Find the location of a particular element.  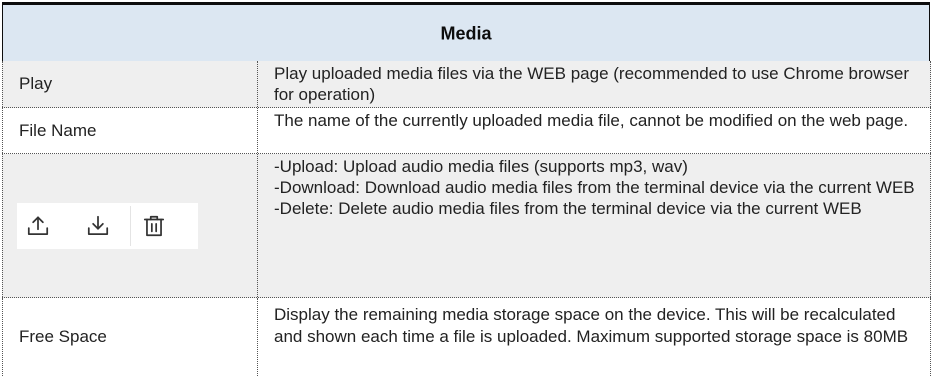

field-label-file-name: File Name is located at coordinates (58, 130).